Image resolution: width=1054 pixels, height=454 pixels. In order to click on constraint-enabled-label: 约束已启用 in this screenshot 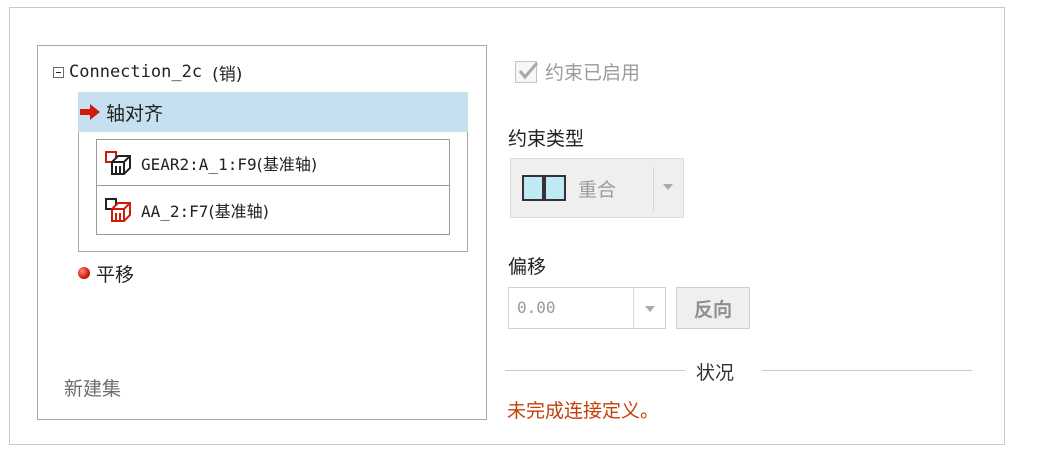, I will do `click(593, 73)`.